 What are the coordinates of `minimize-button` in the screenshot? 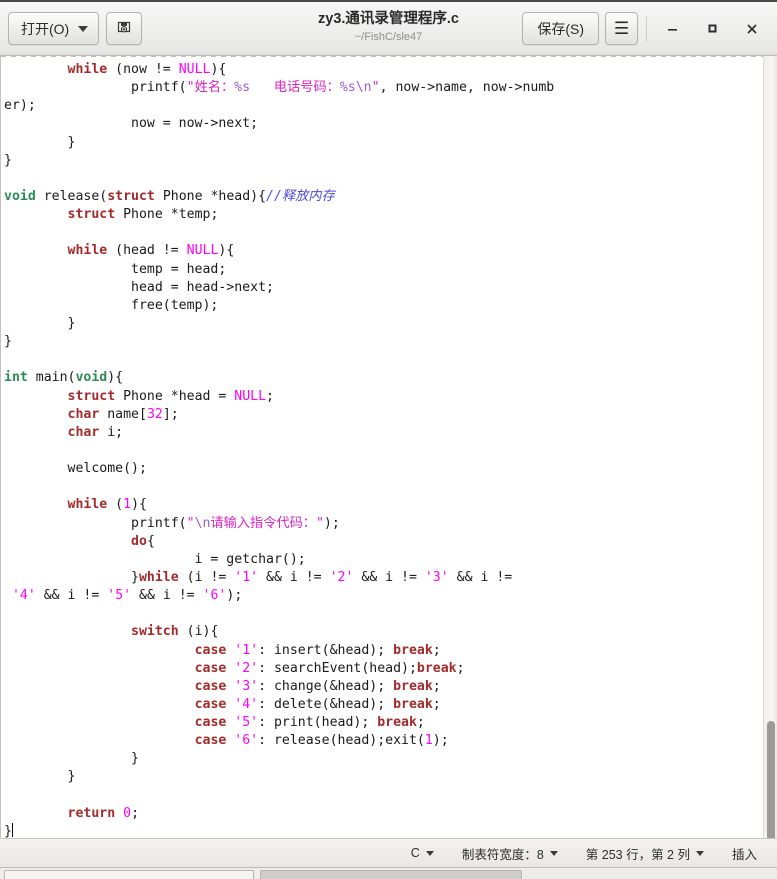 It's located at (672, 29).